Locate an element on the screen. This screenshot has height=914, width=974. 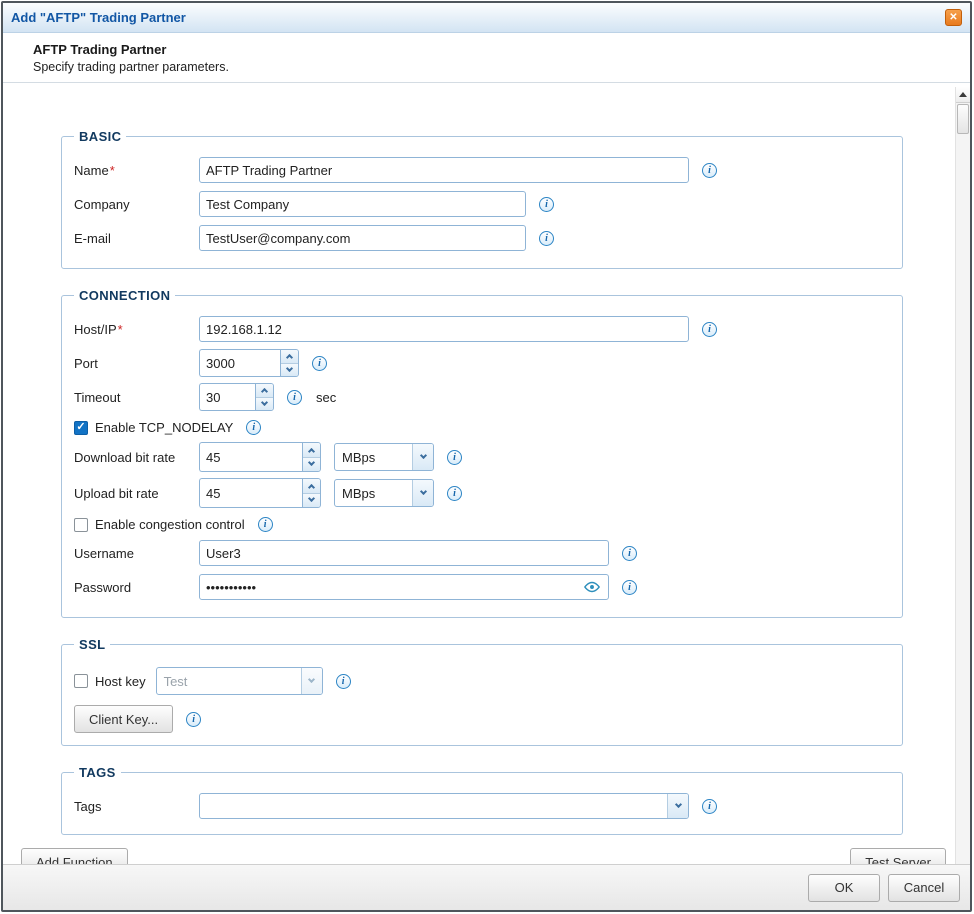
client-key-row: Client Key... i is located at coordinates (482, 719).